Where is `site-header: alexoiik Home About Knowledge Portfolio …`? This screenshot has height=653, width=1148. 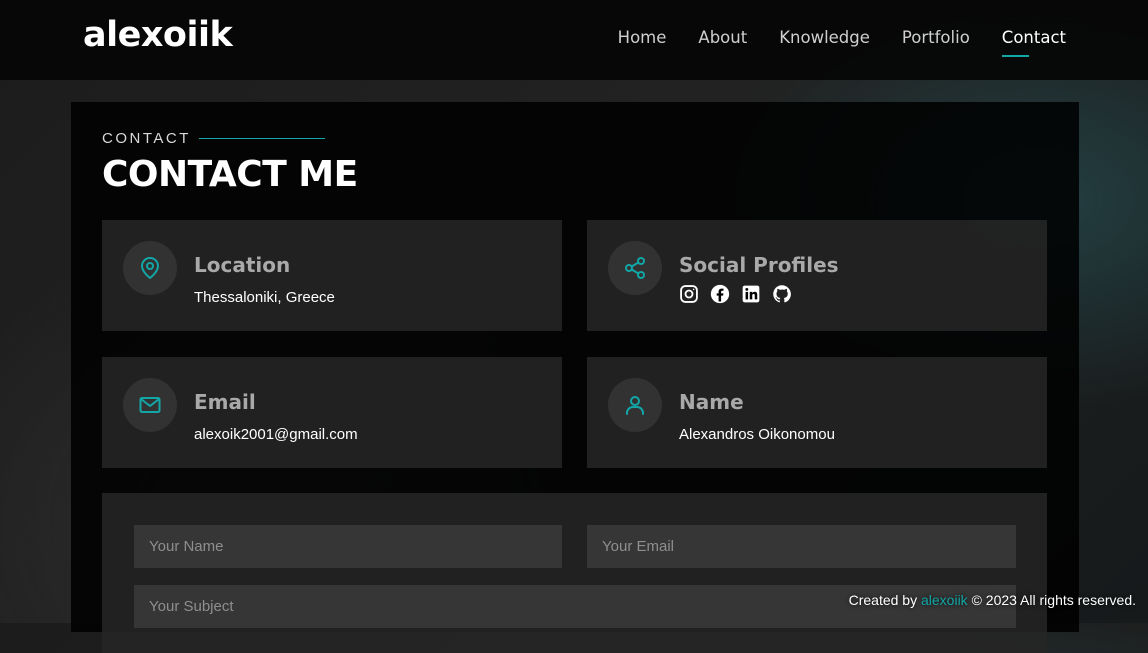 site-header: alexoiik Home About Knowledge Portfolio … is located at coordinates (574, 40).